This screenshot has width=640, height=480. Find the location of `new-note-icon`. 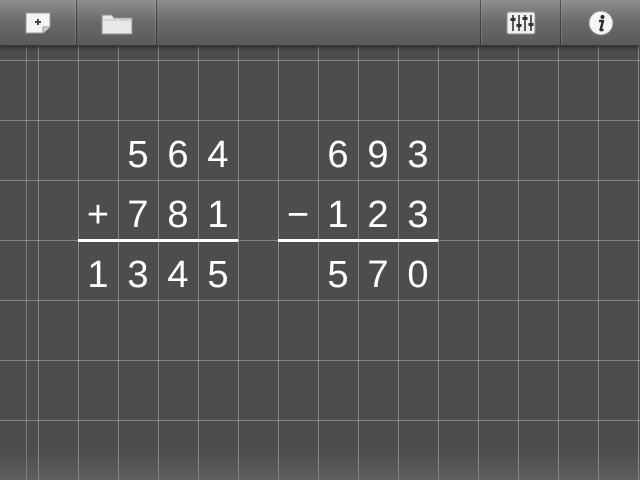

new-note-icon is located at coordinates (38, 22).